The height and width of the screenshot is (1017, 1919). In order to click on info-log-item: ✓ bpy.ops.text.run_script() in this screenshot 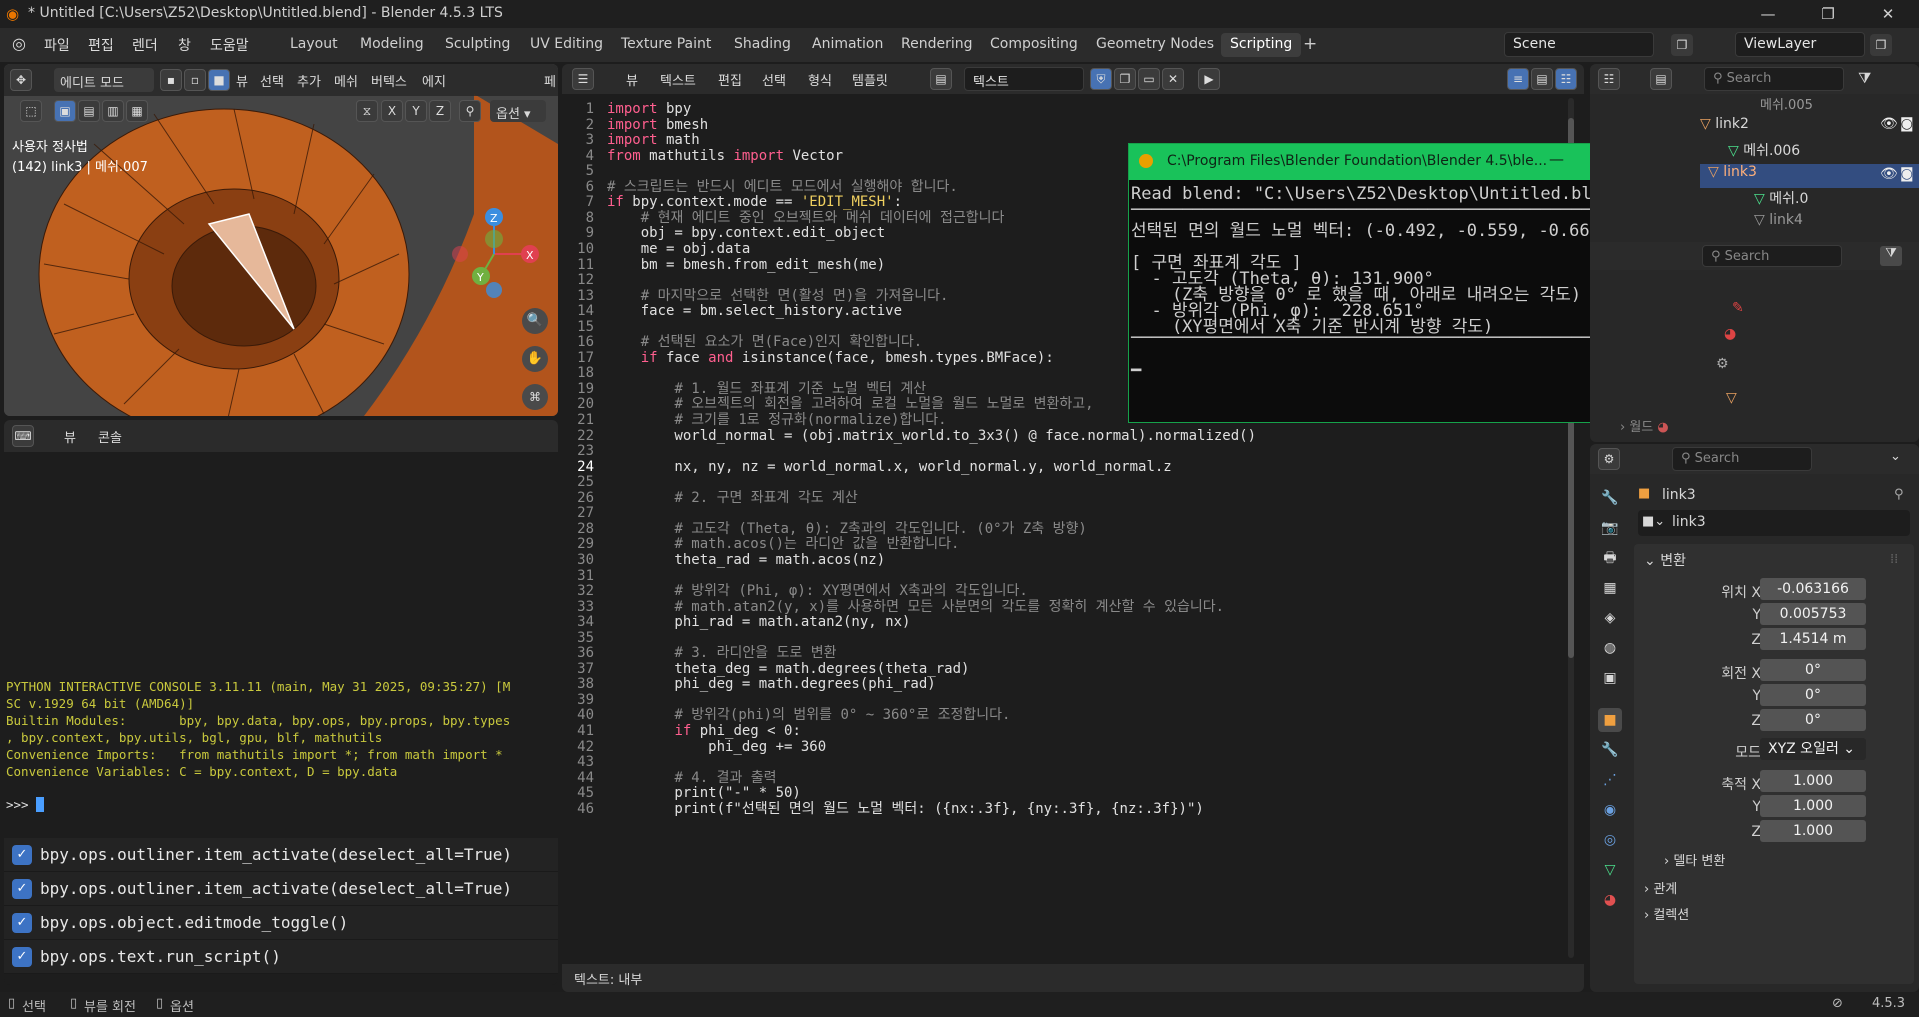, I will do `click(281, 957)`.